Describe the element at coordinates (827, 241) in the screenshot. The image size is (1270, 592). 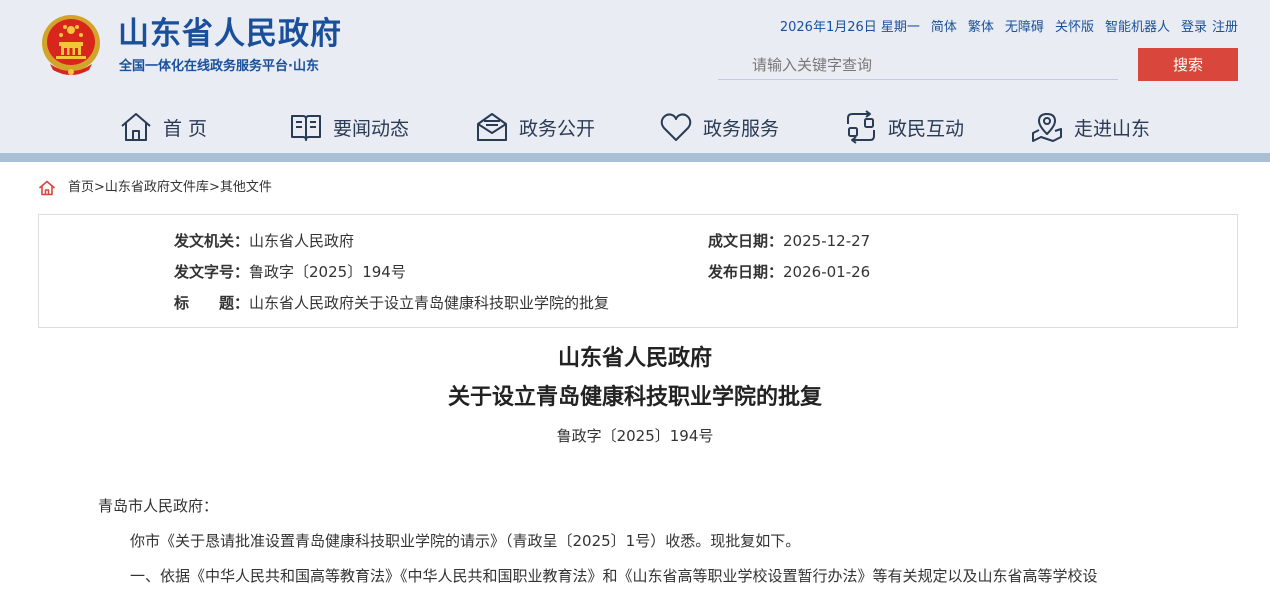
I see `meta-written-value: 2025-12-27` at that location.